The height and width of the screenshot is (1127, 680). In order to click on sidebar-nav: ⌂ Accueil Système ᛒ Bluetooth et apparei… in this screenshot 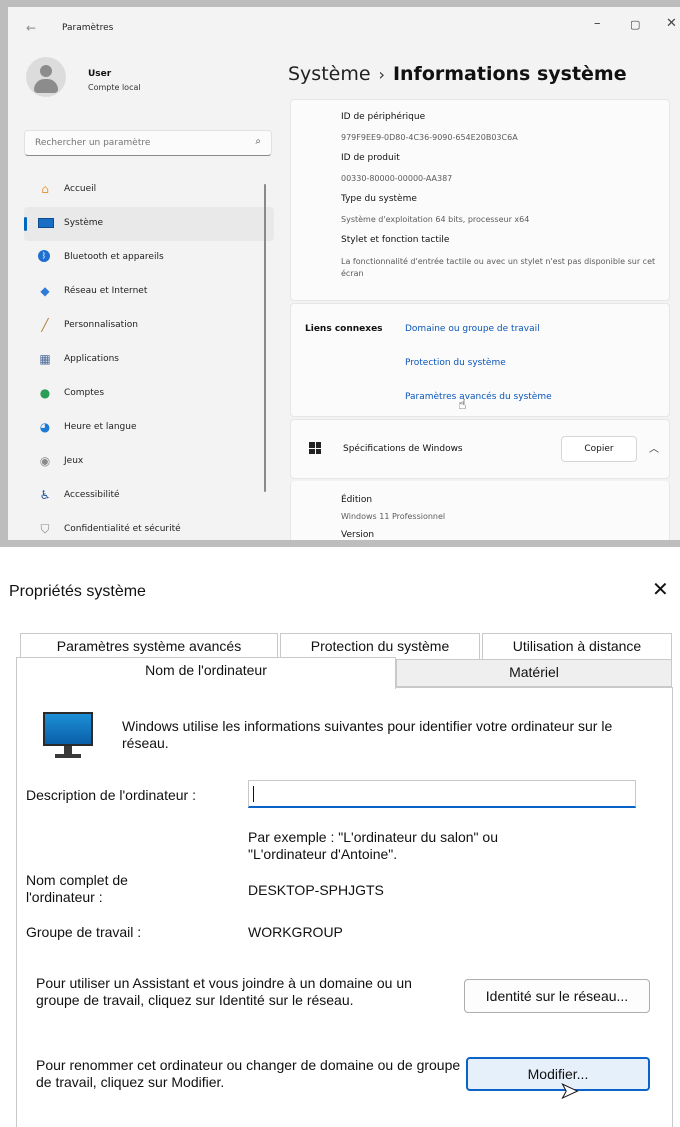, I will do `click(149, 356)`.